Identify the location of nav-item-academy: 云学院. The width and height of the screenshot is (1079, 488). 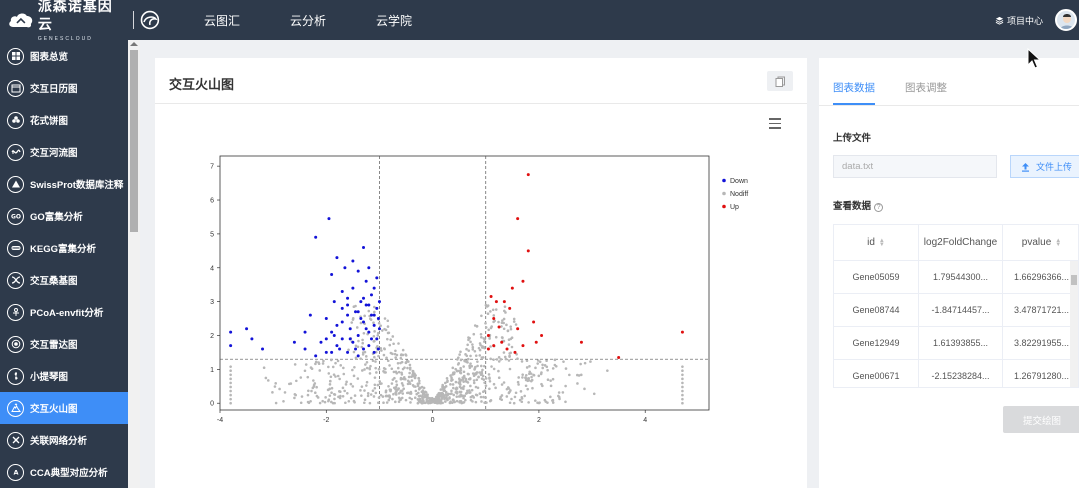
(394, 20).